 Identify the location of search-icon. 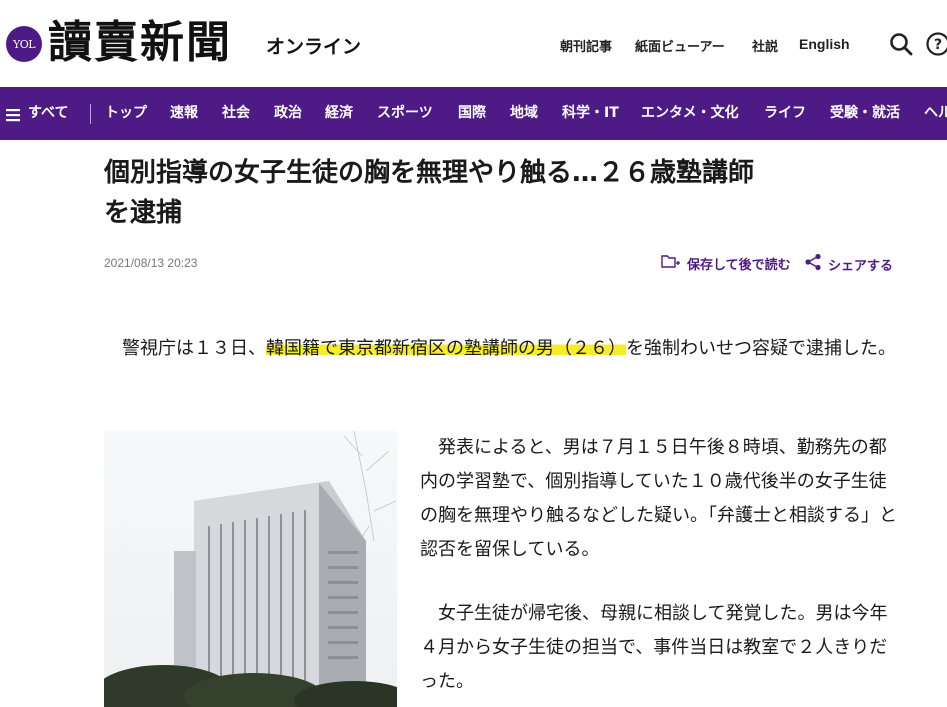
(901, 44).